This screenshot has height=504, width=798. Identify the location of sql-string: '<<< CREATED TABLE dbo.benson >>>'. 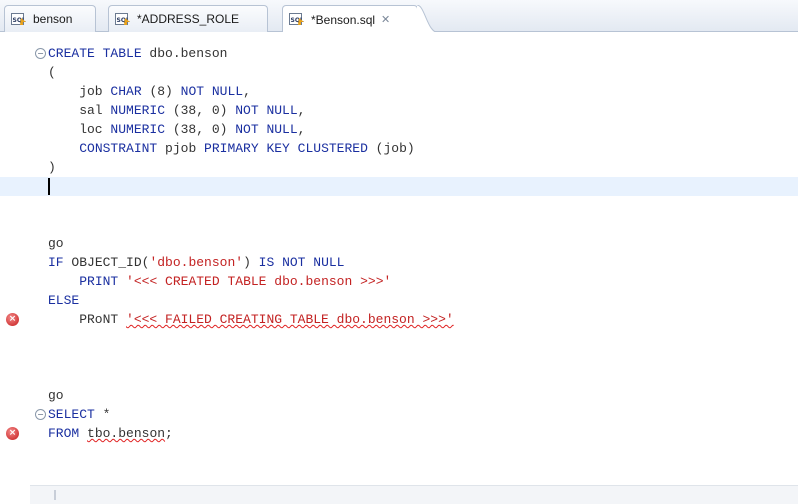
(259, 281).